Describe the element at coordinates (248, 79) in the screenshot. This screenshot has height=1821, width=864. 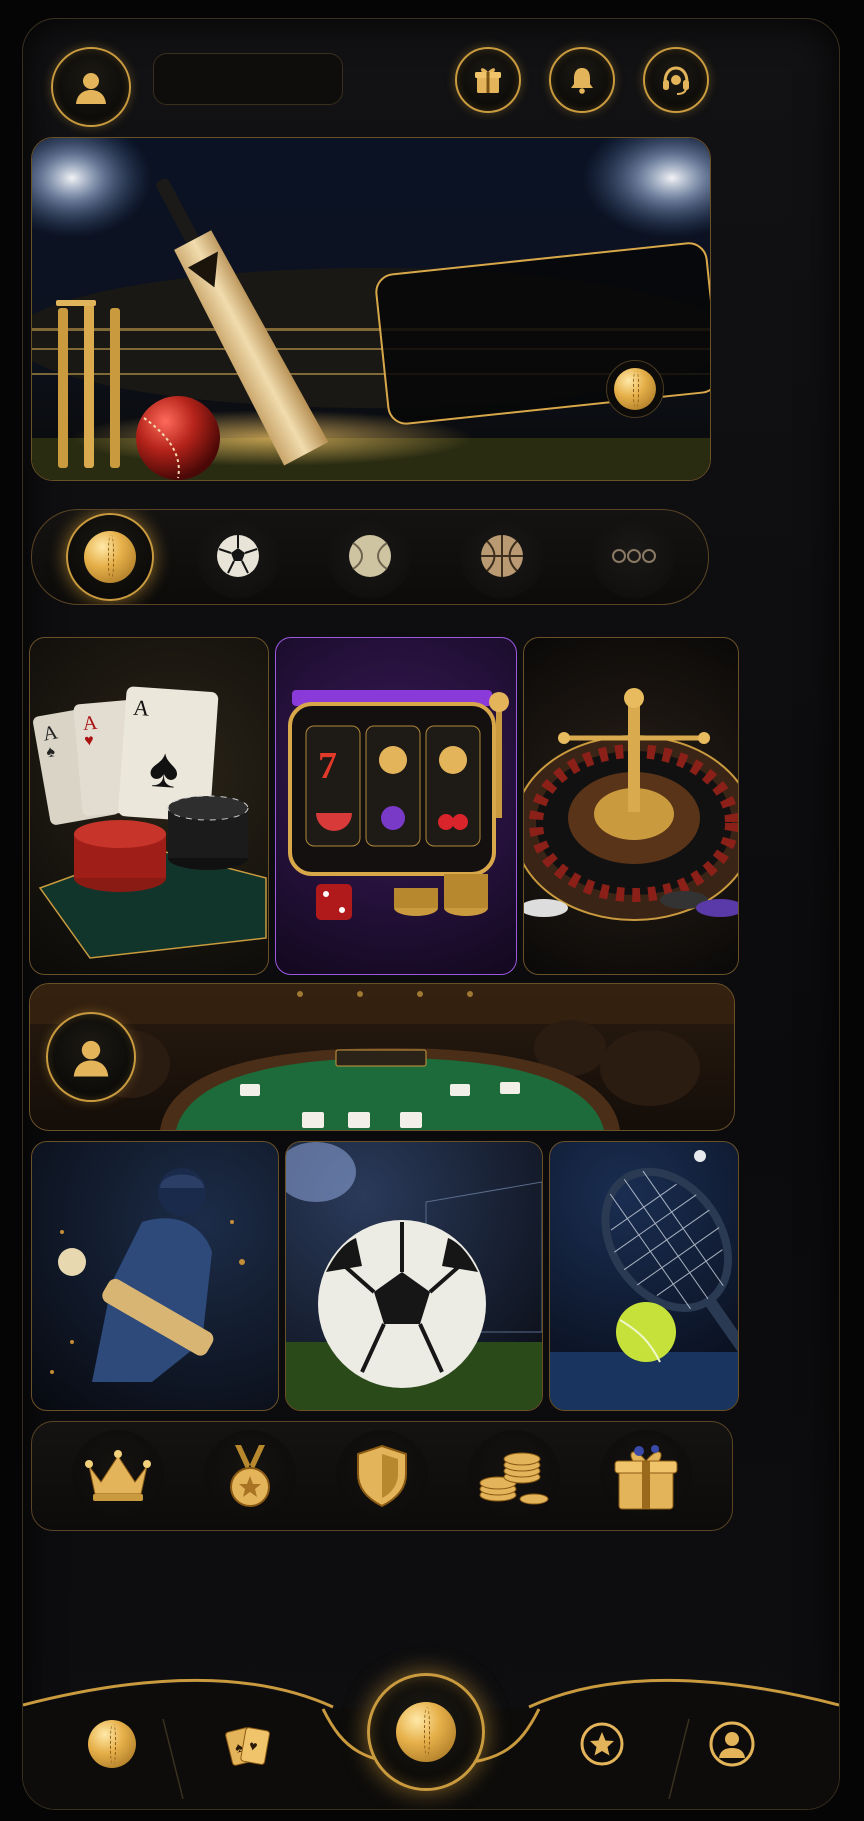
I see `search-input` at that location.